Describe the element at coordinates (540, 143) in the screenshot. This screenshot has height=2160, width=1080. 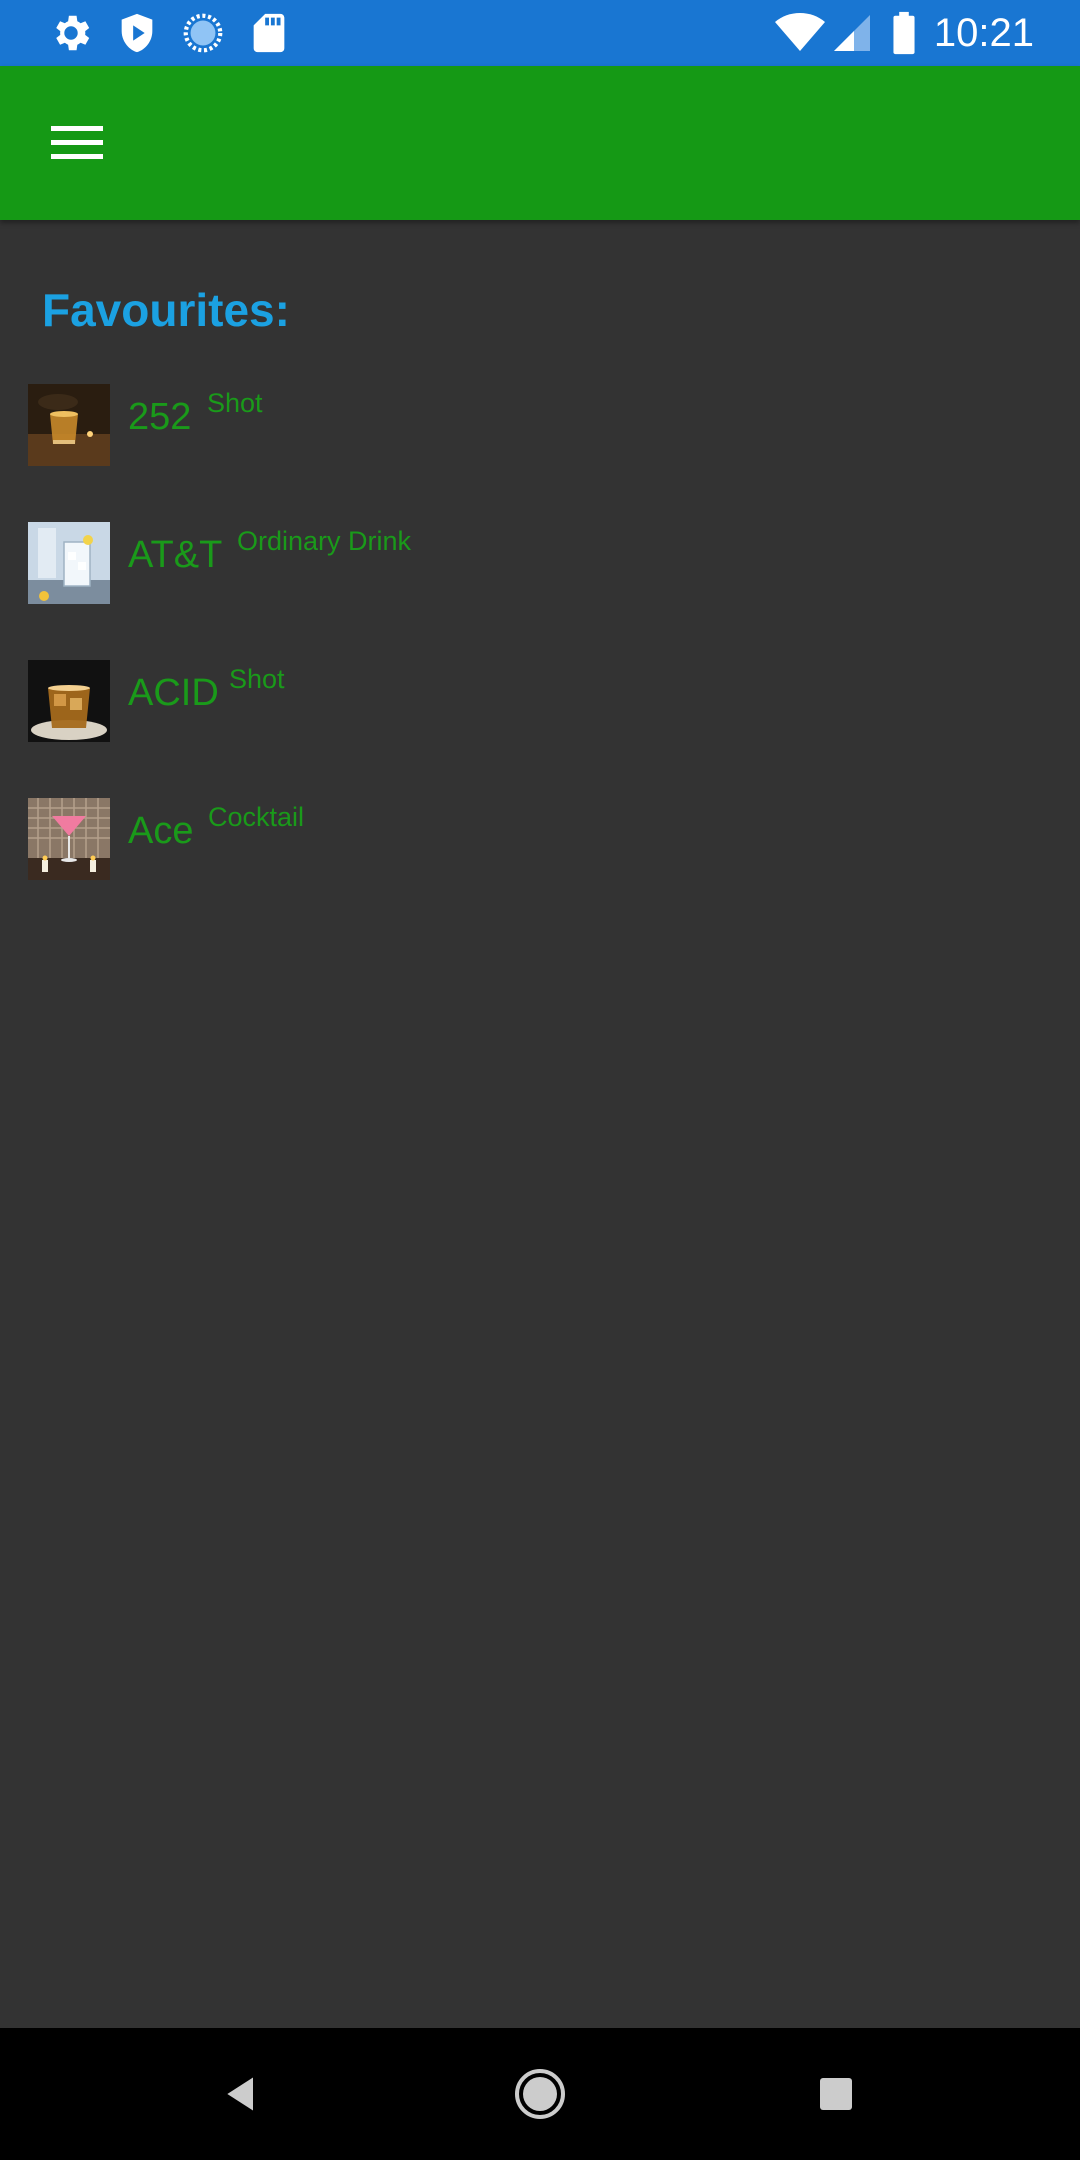
I see `app-bar` at that location.